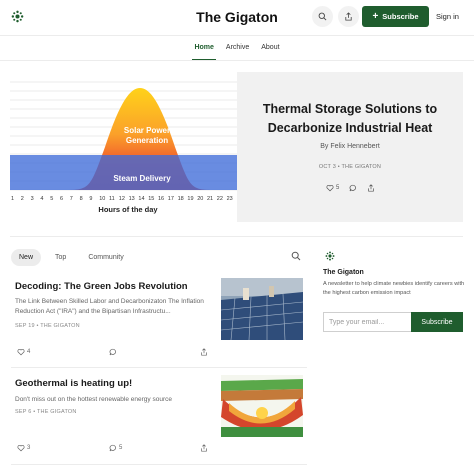 This screenshot has width=474, height=474. What do you see at coordinates (151, 199) in the screenshot?
I see `x-tick-label: 15` at bounding box center [151, 199].